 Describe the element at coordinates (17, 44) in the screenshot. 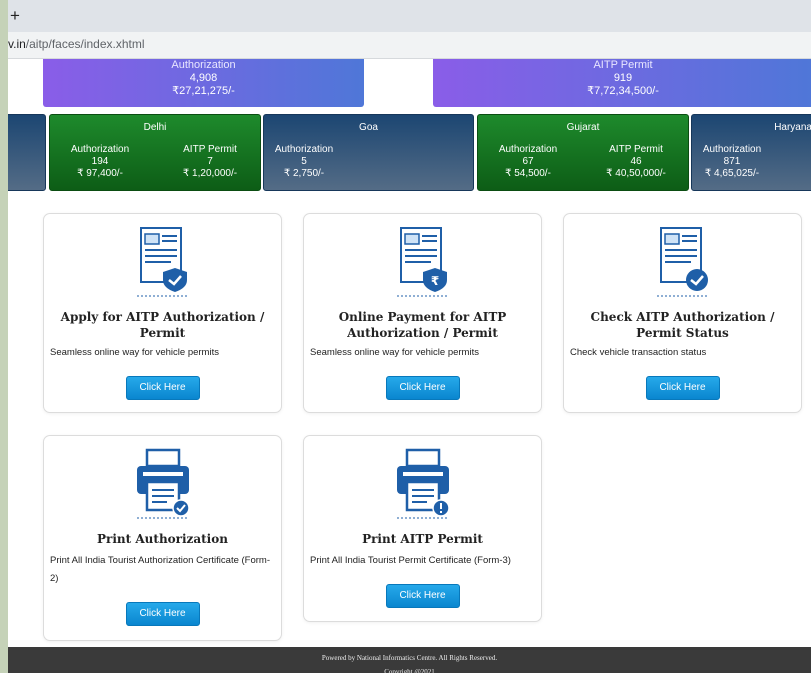

I see `url-host: v.in` at that location.